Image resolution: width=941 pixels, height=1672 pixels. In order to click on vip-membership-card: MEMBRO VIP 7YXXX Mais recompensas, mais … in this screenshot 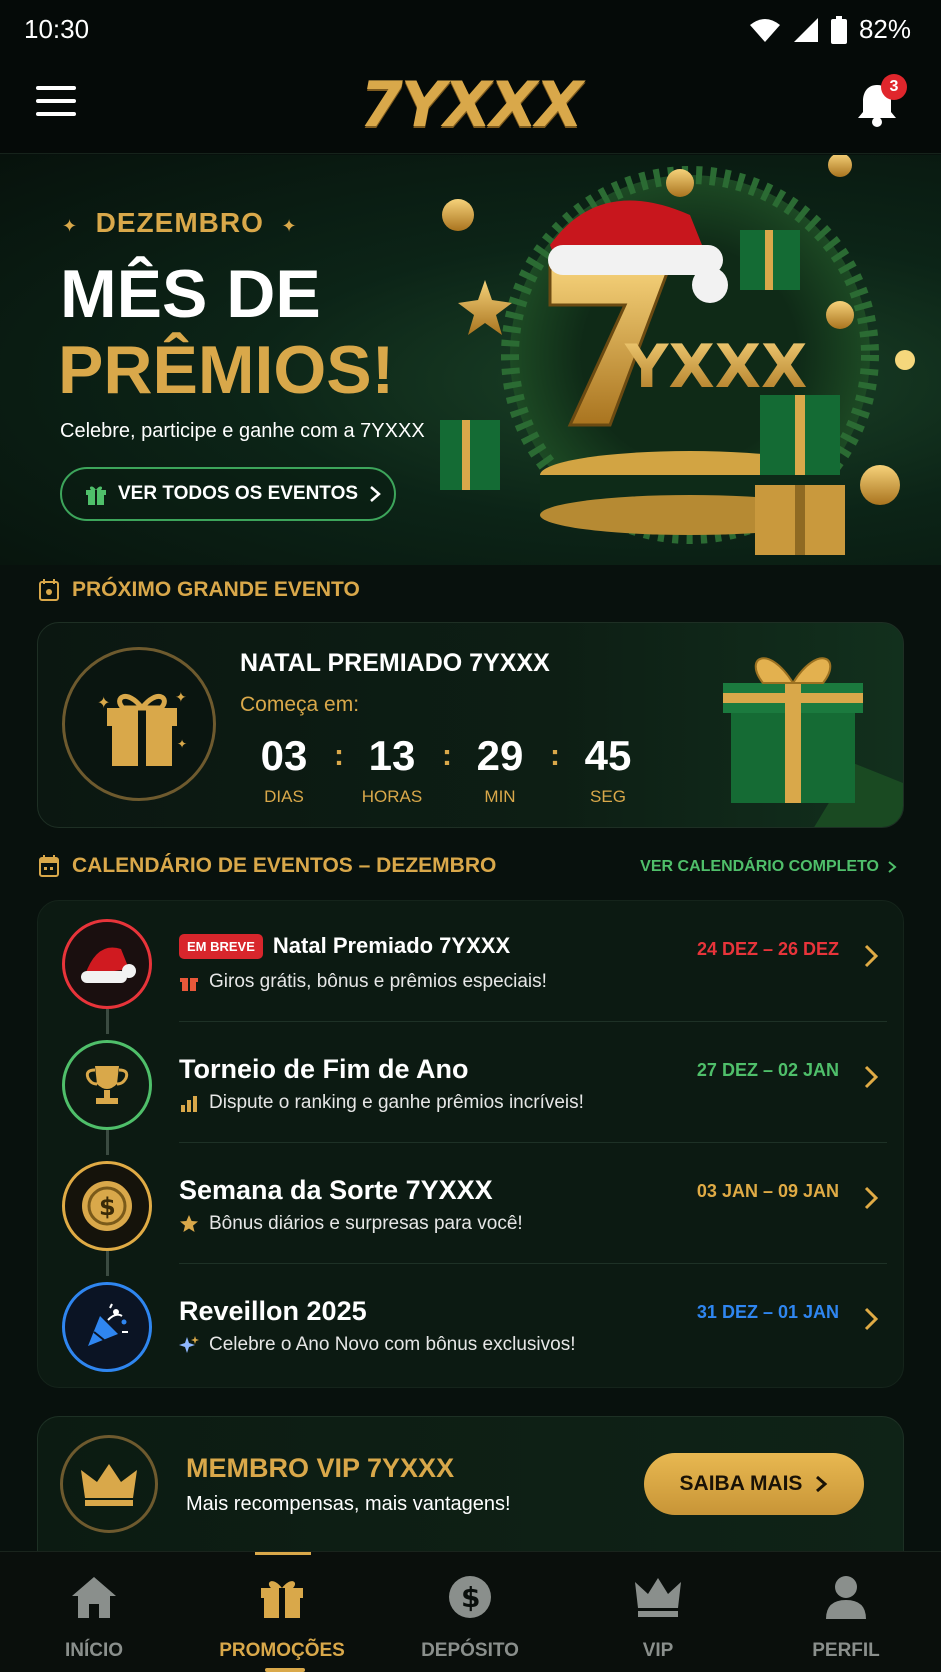, I will do `click(470, 1486)`.